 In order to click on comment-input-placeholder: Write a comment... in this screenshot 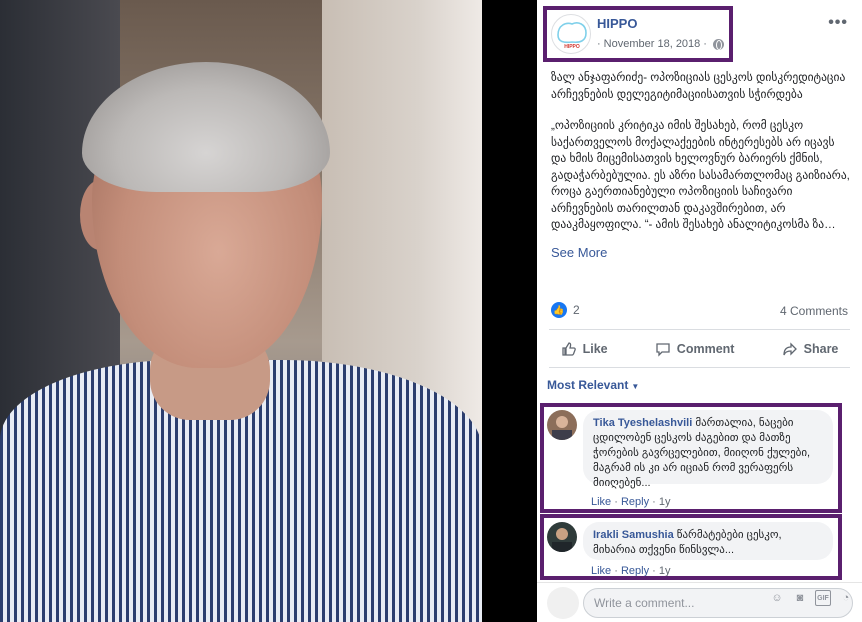, I will do `click(644, 603)`.